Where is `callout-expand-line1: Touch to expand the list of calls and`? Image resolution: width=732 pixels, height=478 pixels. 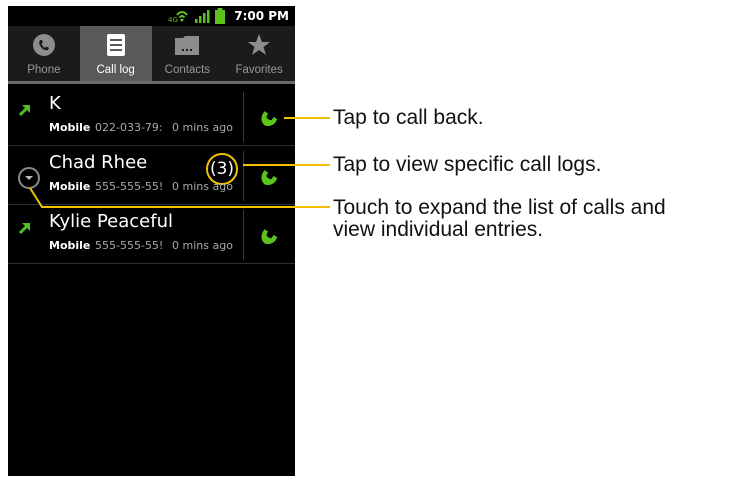 callout-expand-line1: Touch to expand the list of calls and is located at coordinates (499, 207).